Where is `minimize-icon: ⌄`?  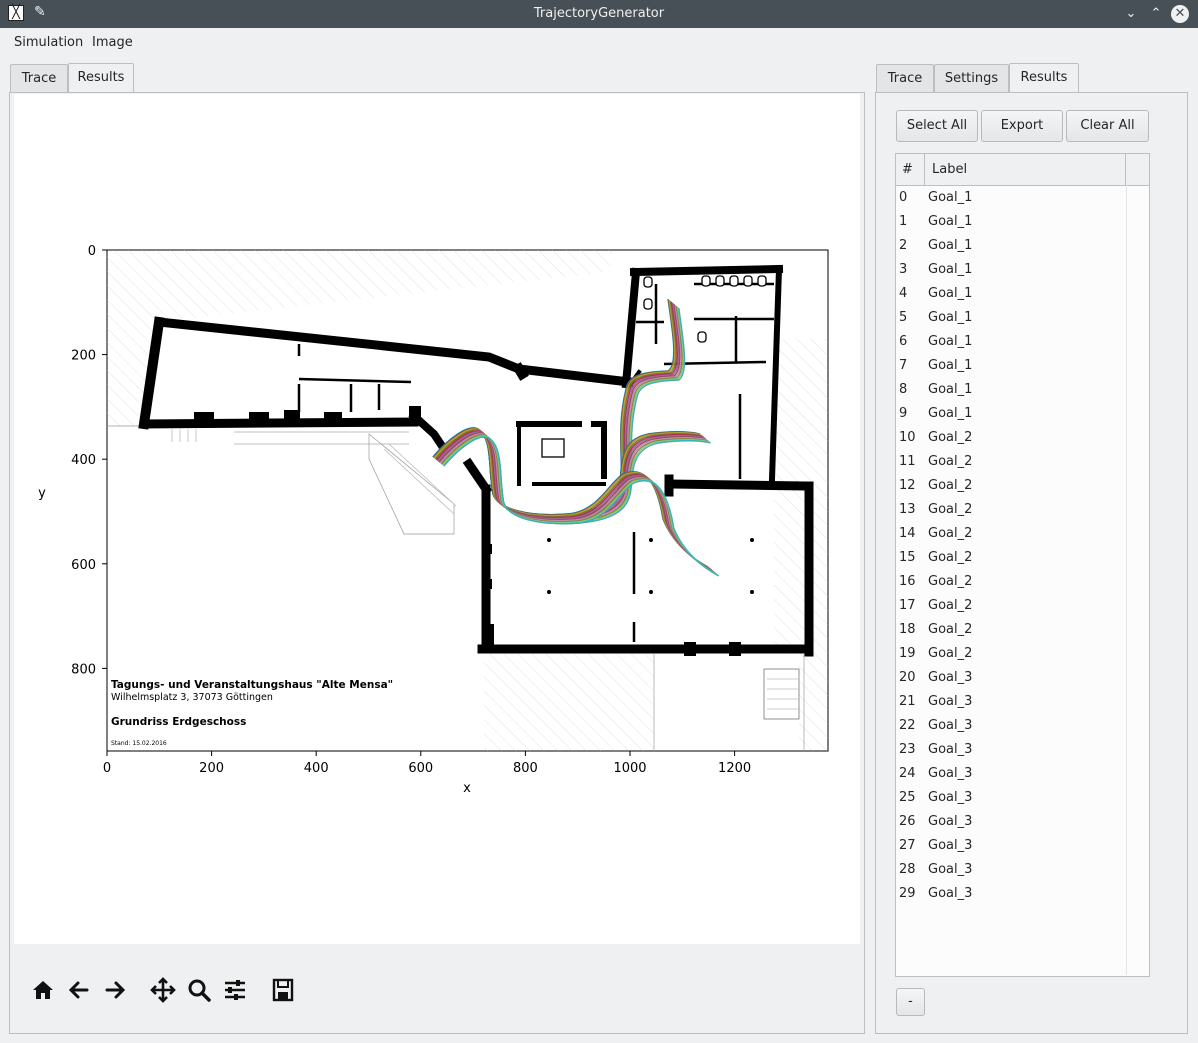 minimize-icon: ⌄ is located at coordinates (1131, 14).